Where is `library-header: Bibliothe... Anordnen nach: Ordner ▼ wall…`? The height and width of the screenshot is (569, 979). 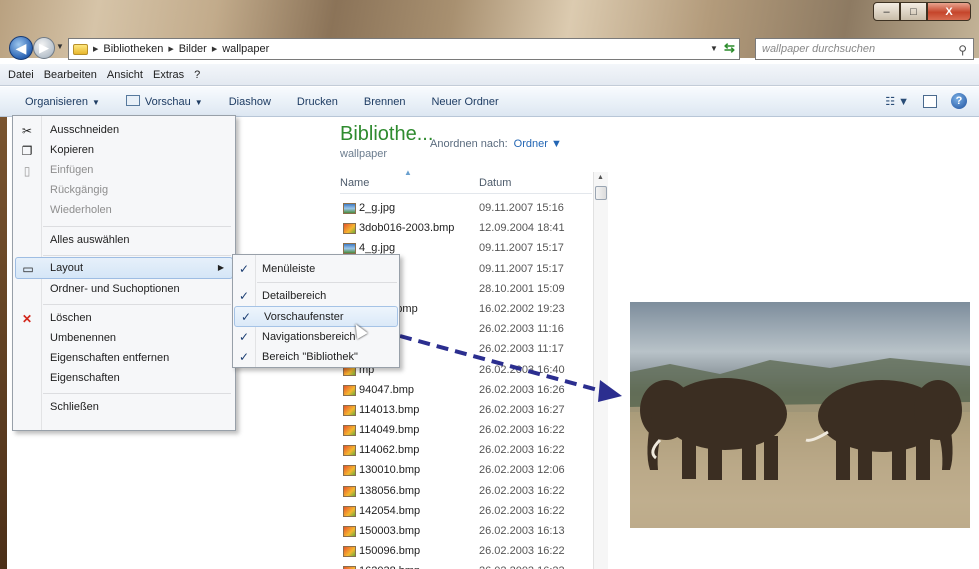 library-header: Bibliothe... Anordnen nach: Ordner ▼ wall… is located at coordinates (467, 141).